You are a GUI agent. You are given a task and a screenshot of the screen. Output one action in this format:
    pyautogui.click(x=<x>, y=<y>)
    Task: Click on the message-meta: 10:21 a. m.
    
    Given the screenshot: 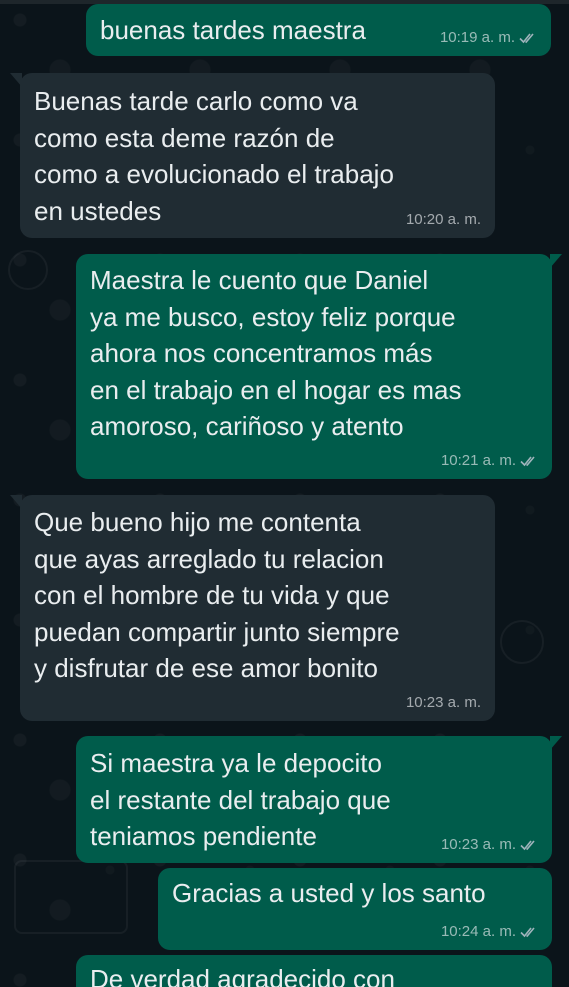 What is the action you would take?
    pyautogui.click(x=489, y=461)
    